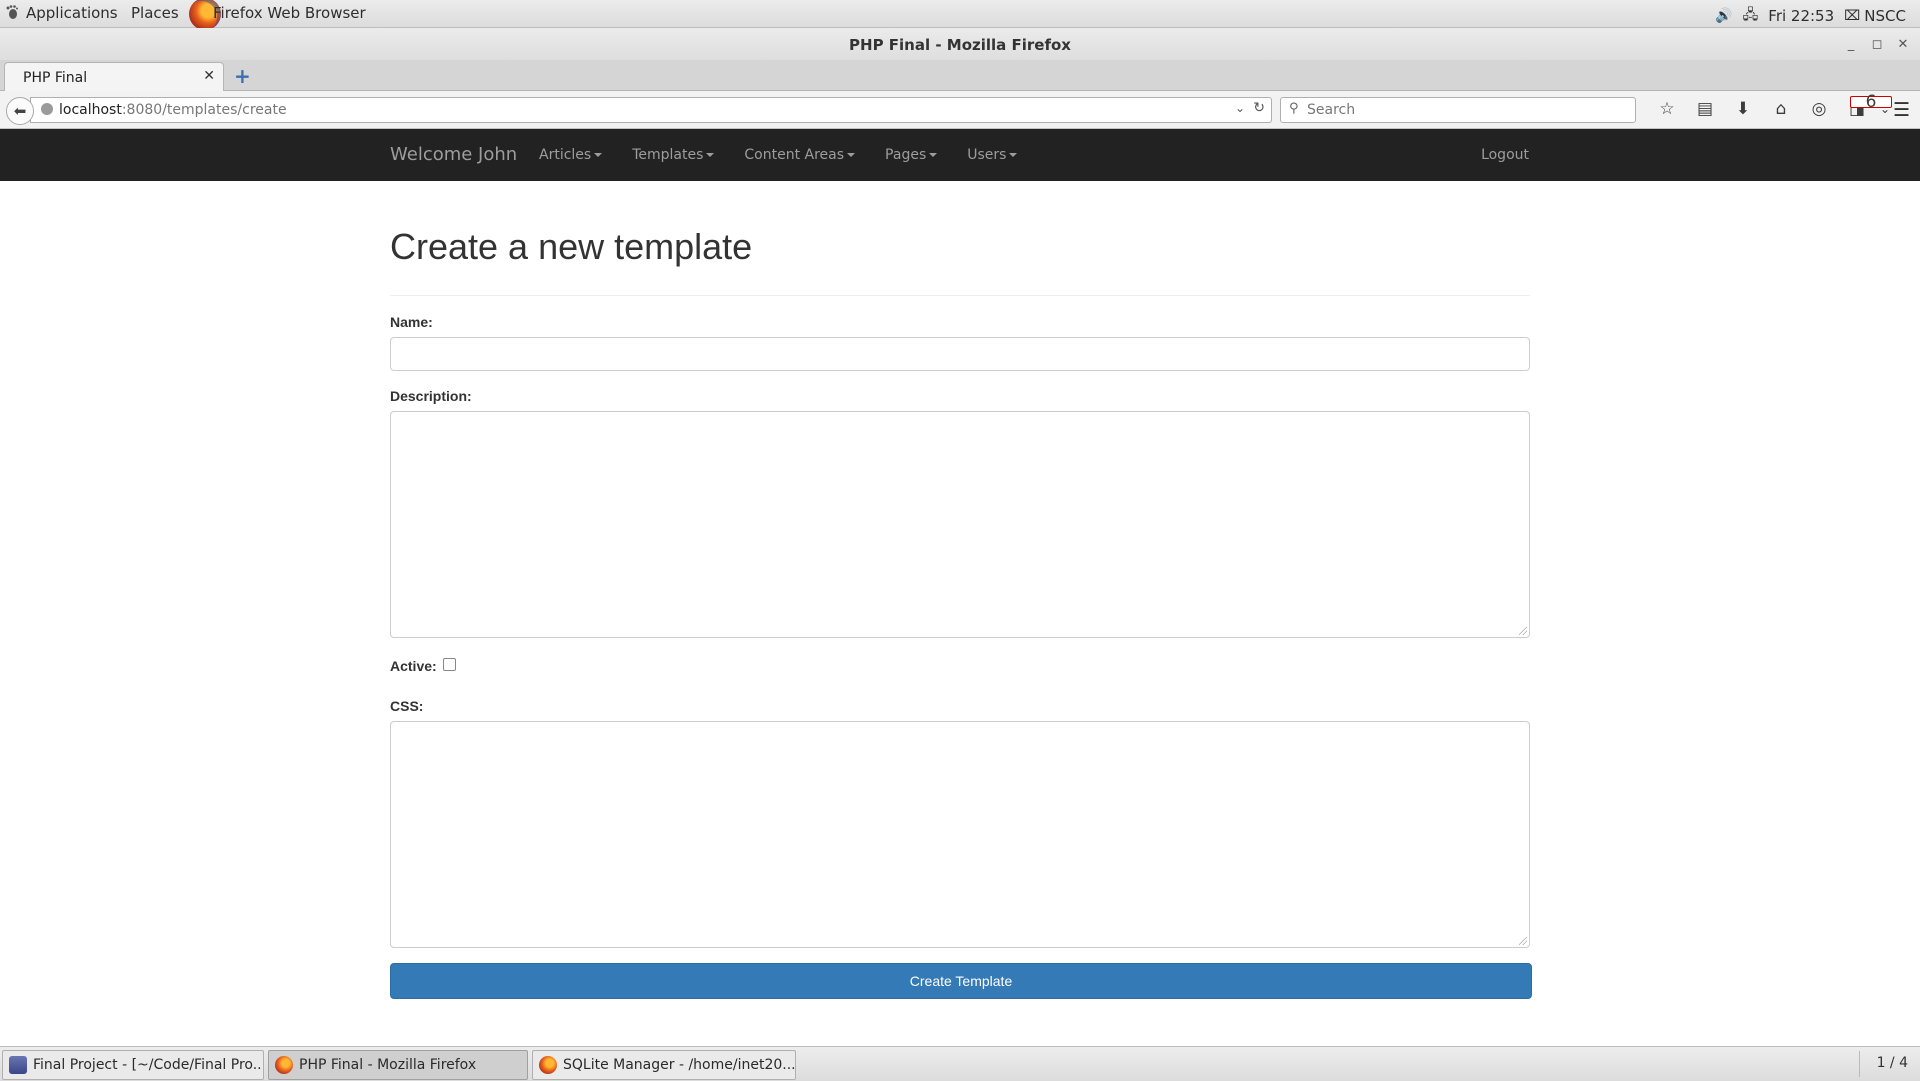 This screenshot has height=1081, width=1920. I want to click on url-bar: localhost:8080/templates/create ⌄ ↻, so click(651, 110).